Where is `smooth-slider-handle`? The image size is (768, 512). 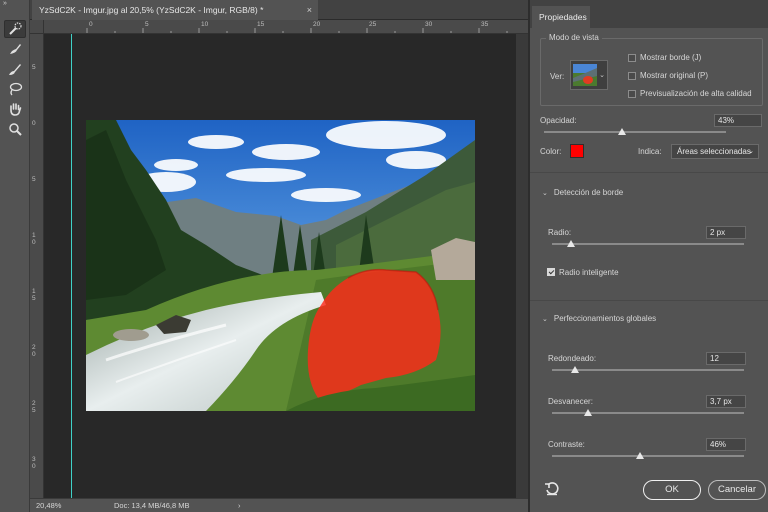
smooth-slider-handle is located at coordinates (575, 369).